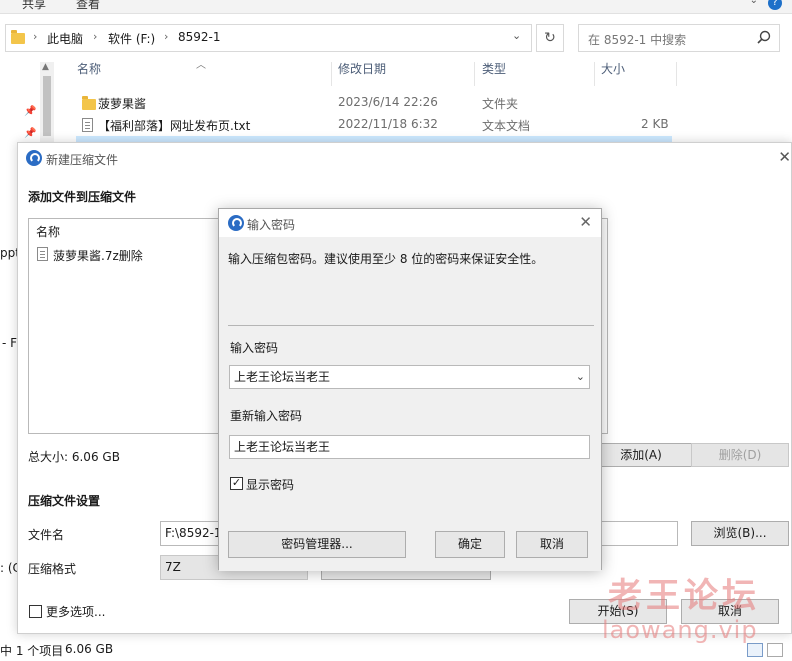 This screenshot has width=792, height=661. What do you see at coordinates (655, 124) in the screenshot?
I see `file-size: 2 KB` at bounding box center [655, 124].